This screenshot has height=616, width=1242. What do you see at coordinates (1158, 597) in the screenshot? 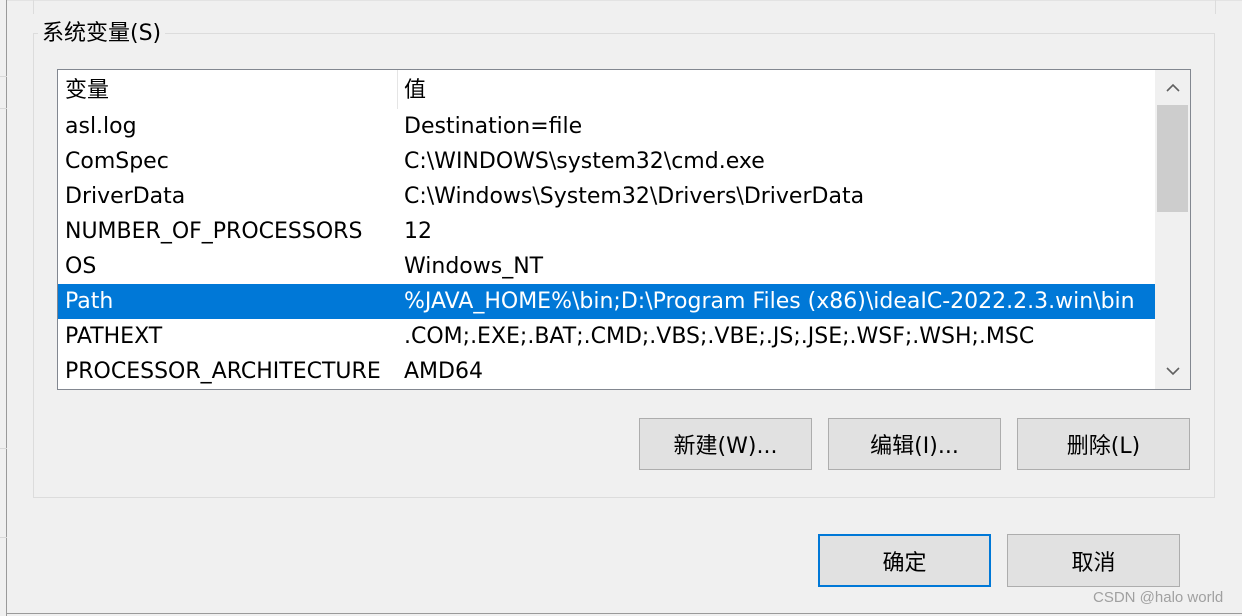
I see `watermark: CSDN @halo world` at bounding box center [1158, 597].